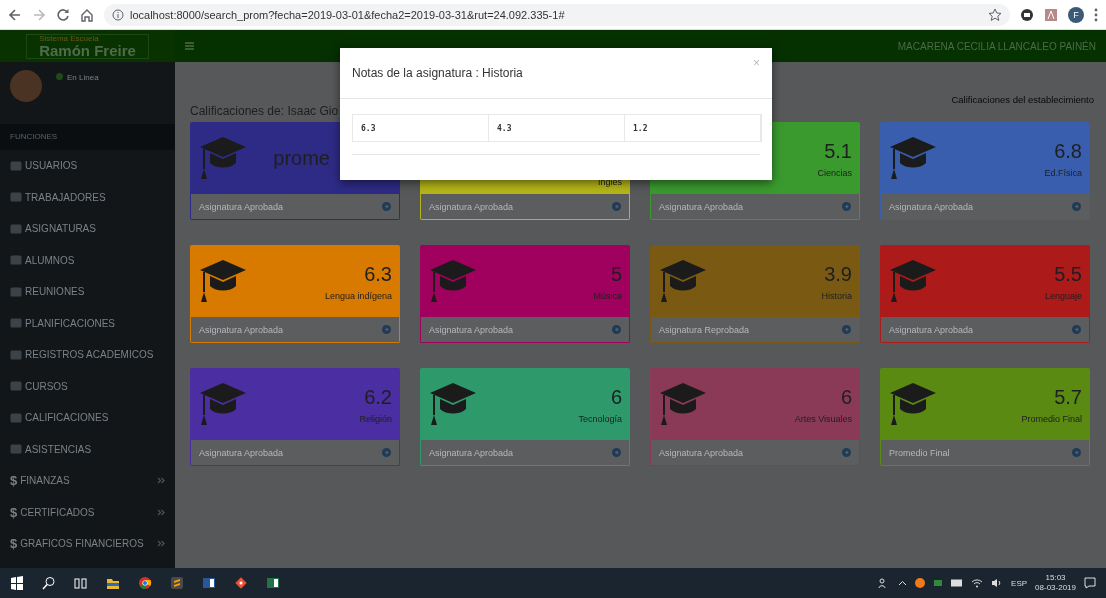  Describe the element at coordinates (600, 418) in the screenshot. I see `subject-name: Tecnología` at that location.